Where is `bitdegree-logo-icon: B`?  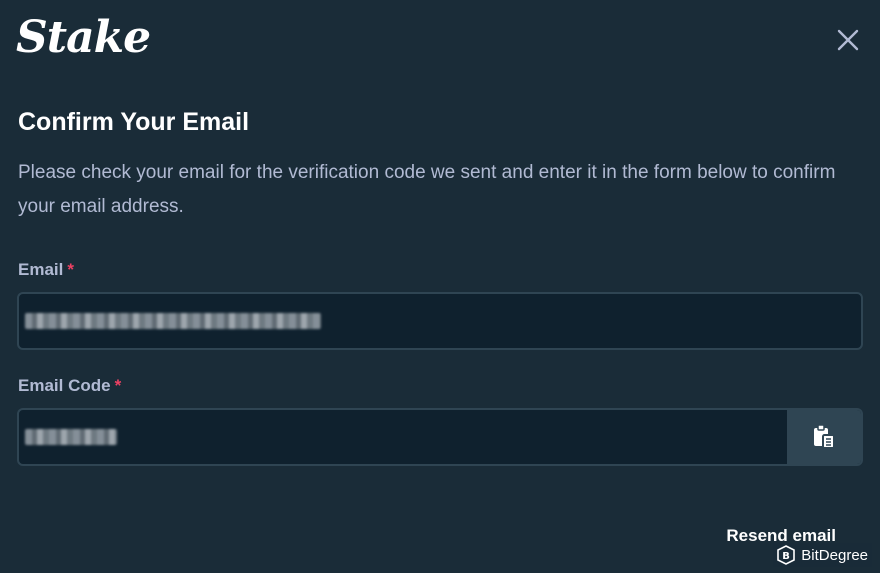 bitdegree-logo-icon: B is located at coordinates (786, 555).